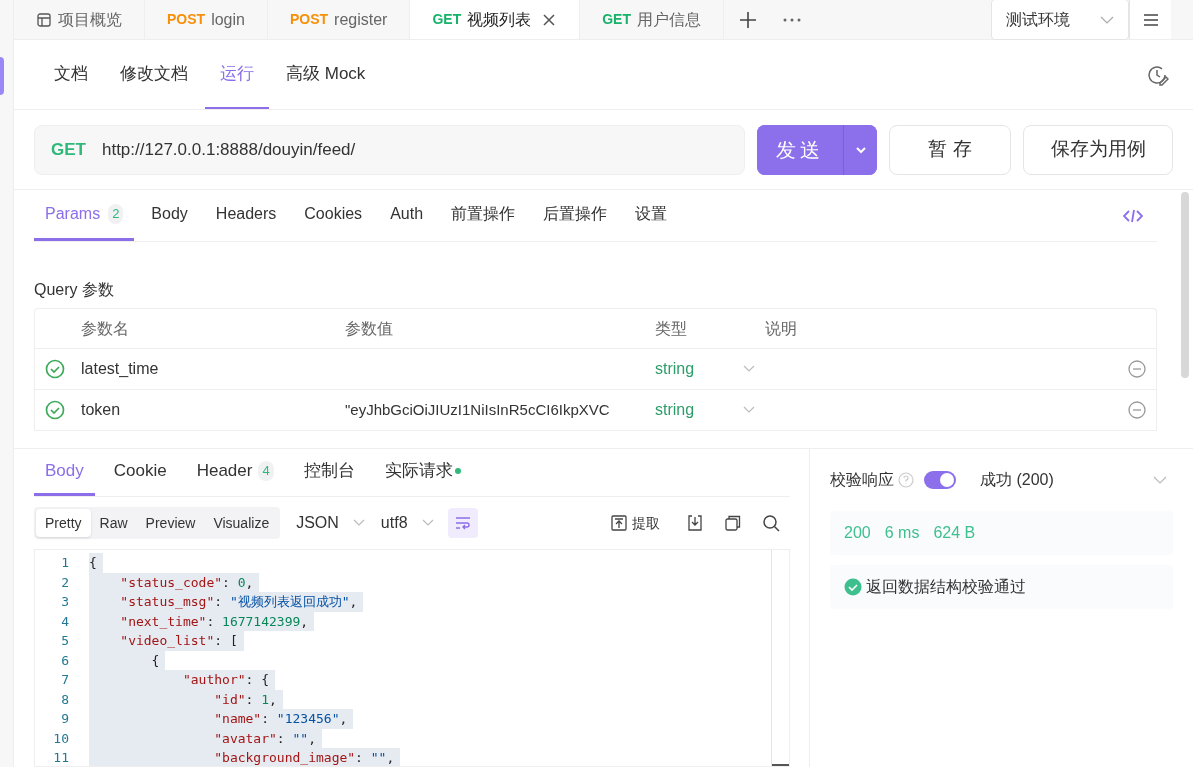 This screenshot has width=1193, height=767. What do you see at coordinates (792, 19) in the screenshot?
I see `more-icon` at bounding box center [792, 19].